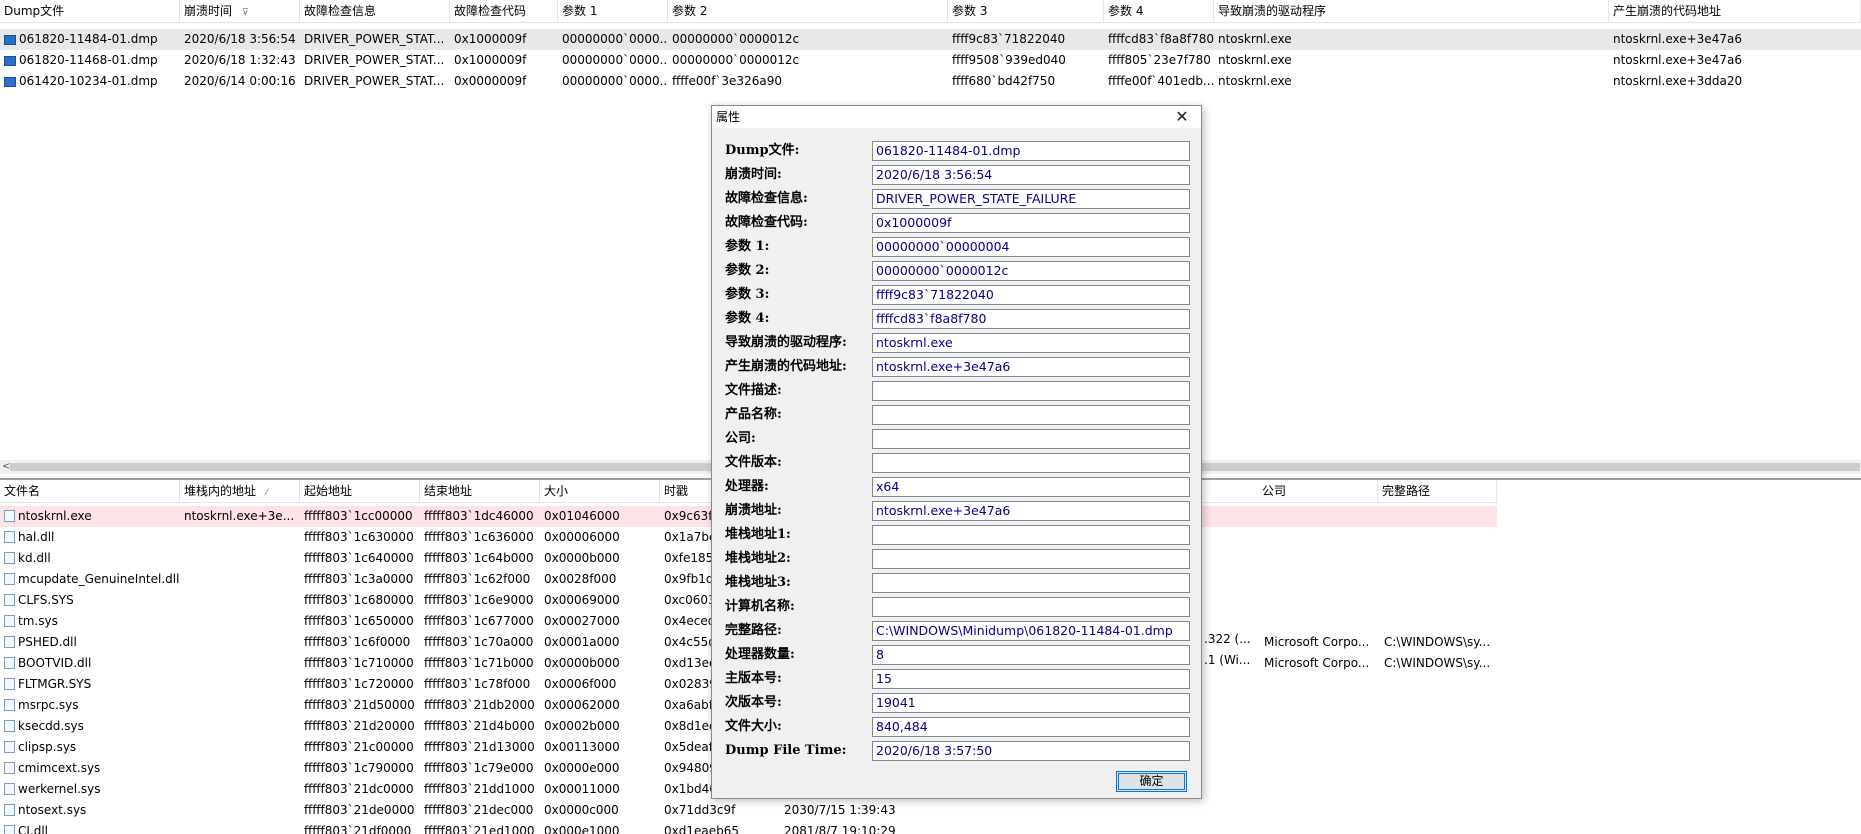  I want to click on cell-text: fffff803`1c650000, so click(359, 621).